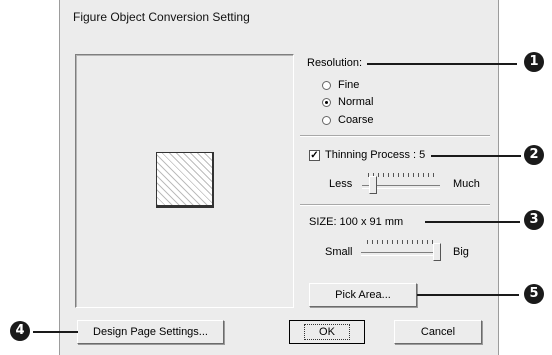 Image resolution: width=552 pixels, height=355 pixels. I want to click on ok-button: OK, so click(327, 332).